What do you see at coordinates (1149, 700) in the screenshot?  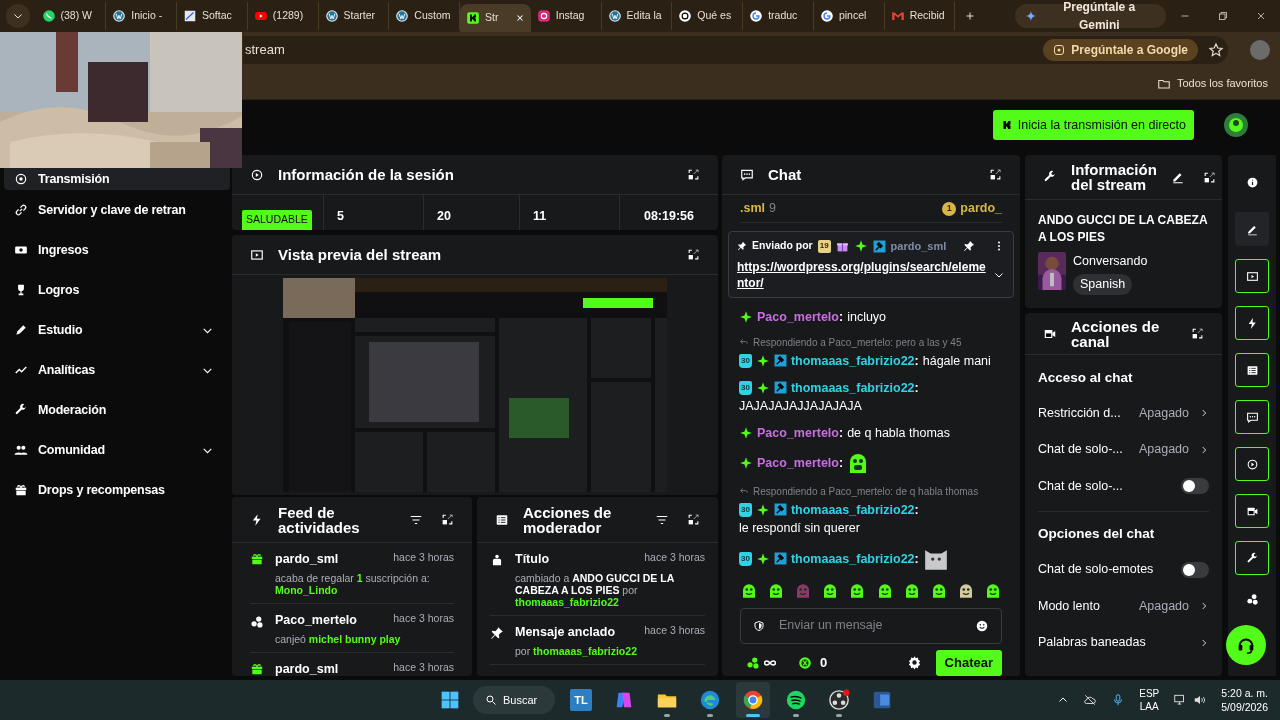 I see `input-language: ESP LAA` at bounding box center [1149, 700].